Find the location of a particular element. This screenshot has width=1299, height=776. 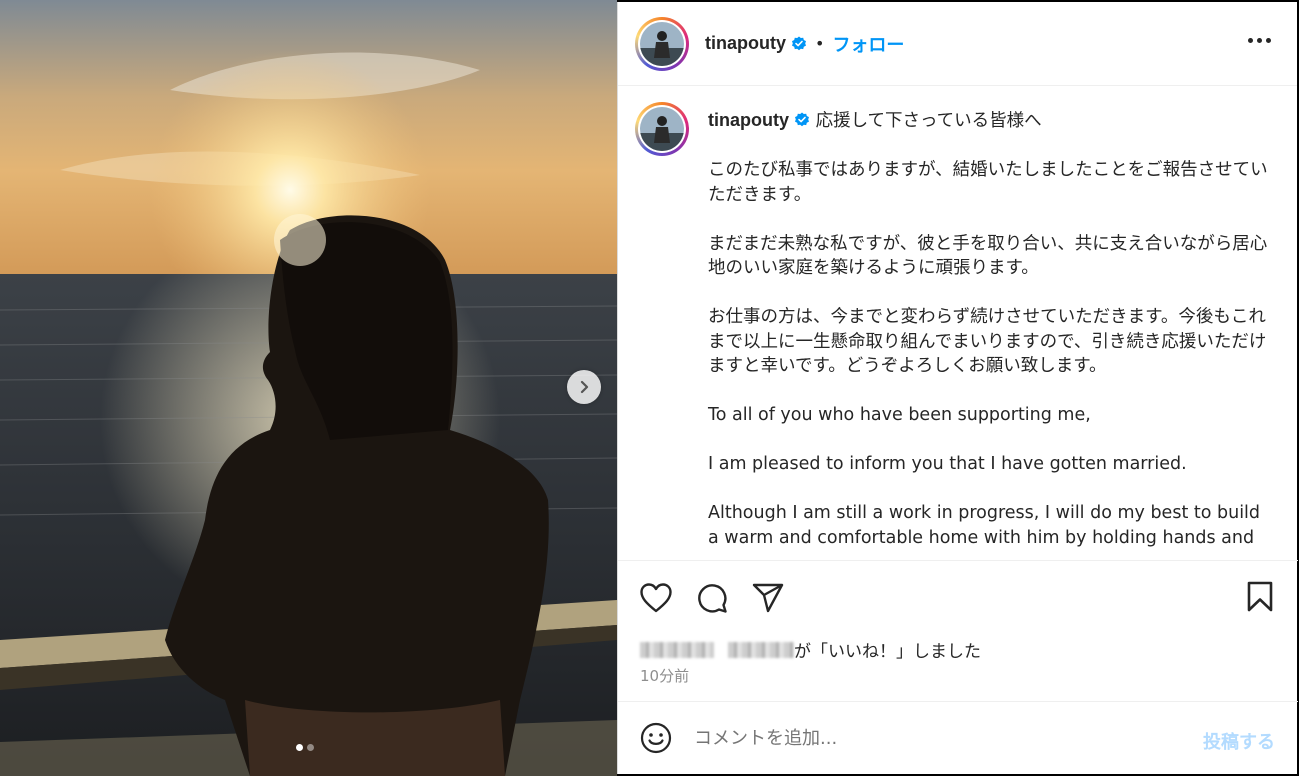

send-icon is located at coordinates (768, 598).